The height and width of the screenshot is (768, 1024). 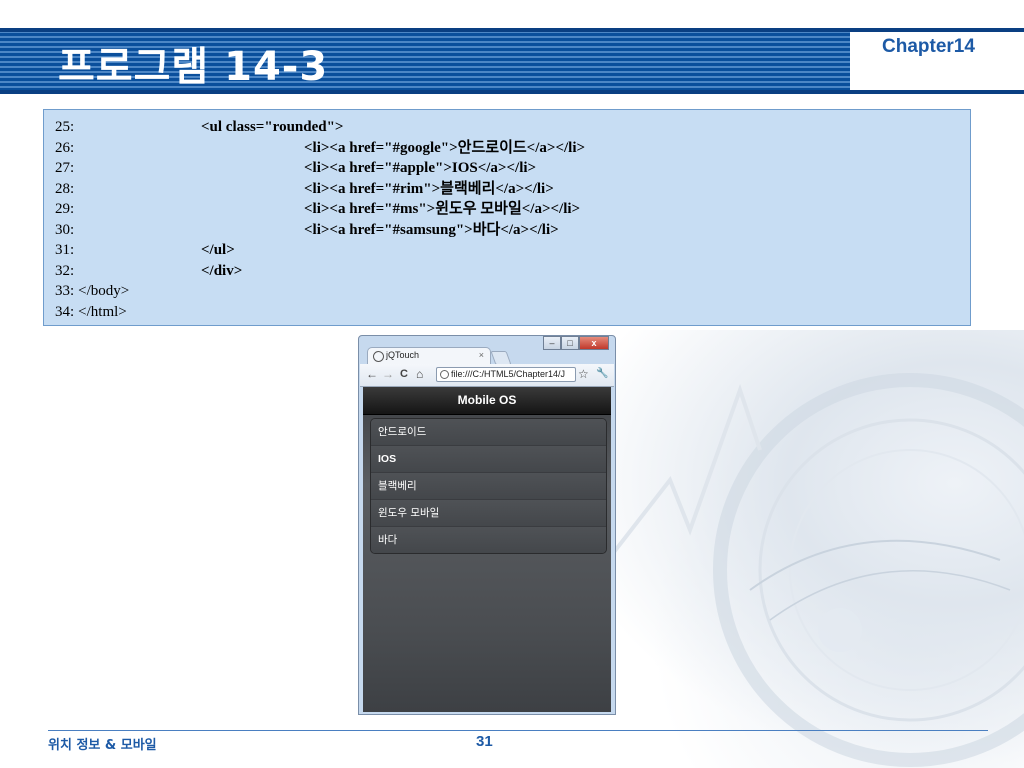 What do you see at coordinates (65, 270) in the screenshot?
I see `line-number: 32:` at bounding box center [65, 270].